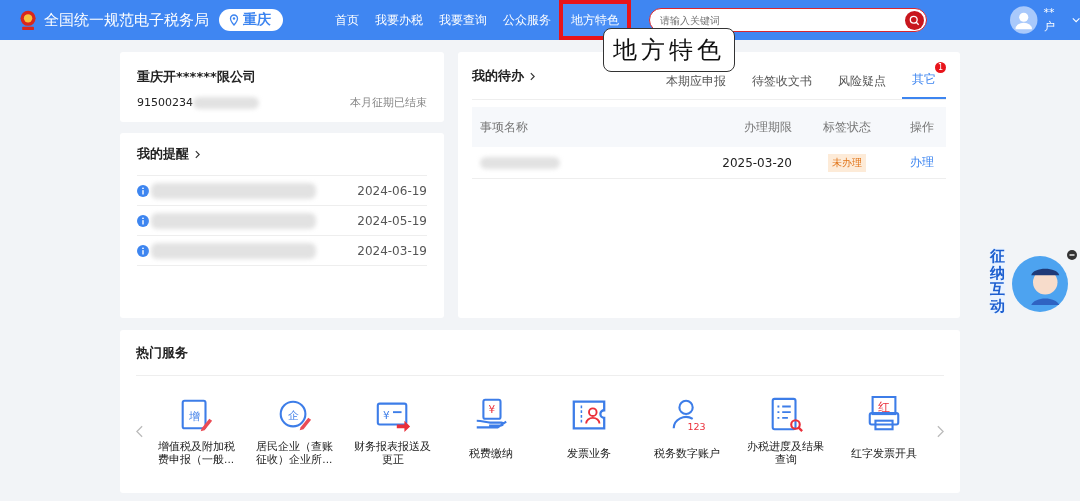 The height and width of the screenshot is (501, 1080). What do you see at coordinates (399, 20) in the screenshot?
I see `nav-tab: 我要办税` at bounding box center [399, 20].